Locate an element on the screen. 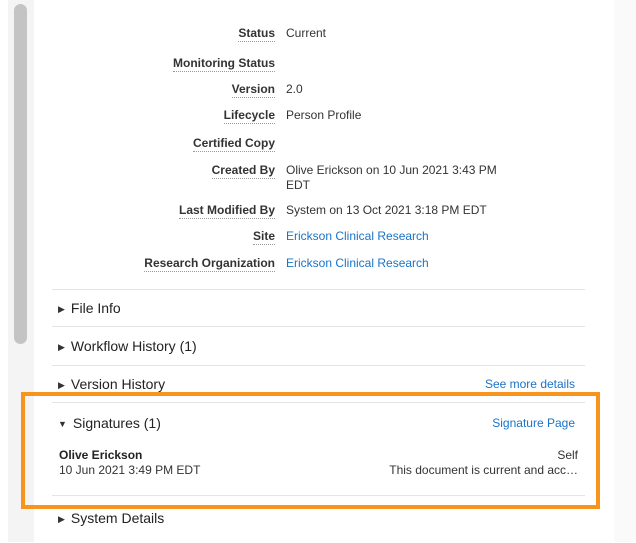 The width and height of the screenshot is (636, 543). caret-down-icon: ▼ is located at coordinates (62, 424).